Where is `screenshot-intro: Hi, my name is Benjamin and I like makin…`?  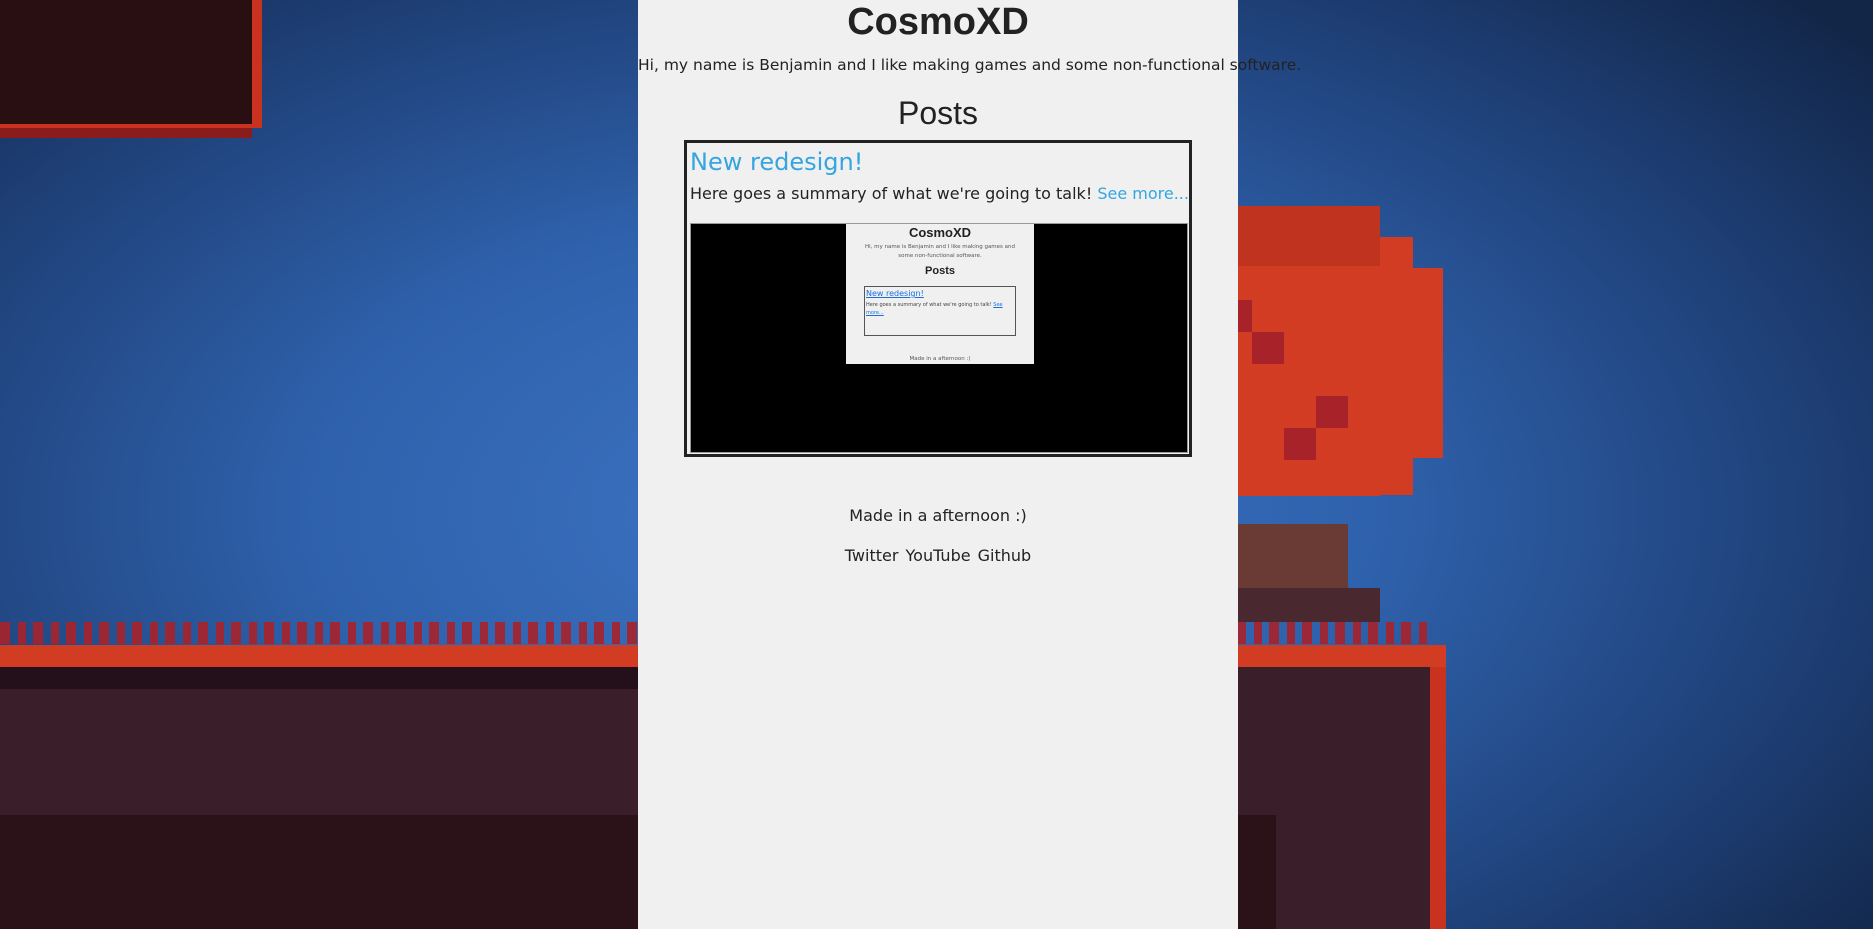
screenshot-intro: Hi, my name is Benjamin and I like makin… is located at coordinates (940, 251).